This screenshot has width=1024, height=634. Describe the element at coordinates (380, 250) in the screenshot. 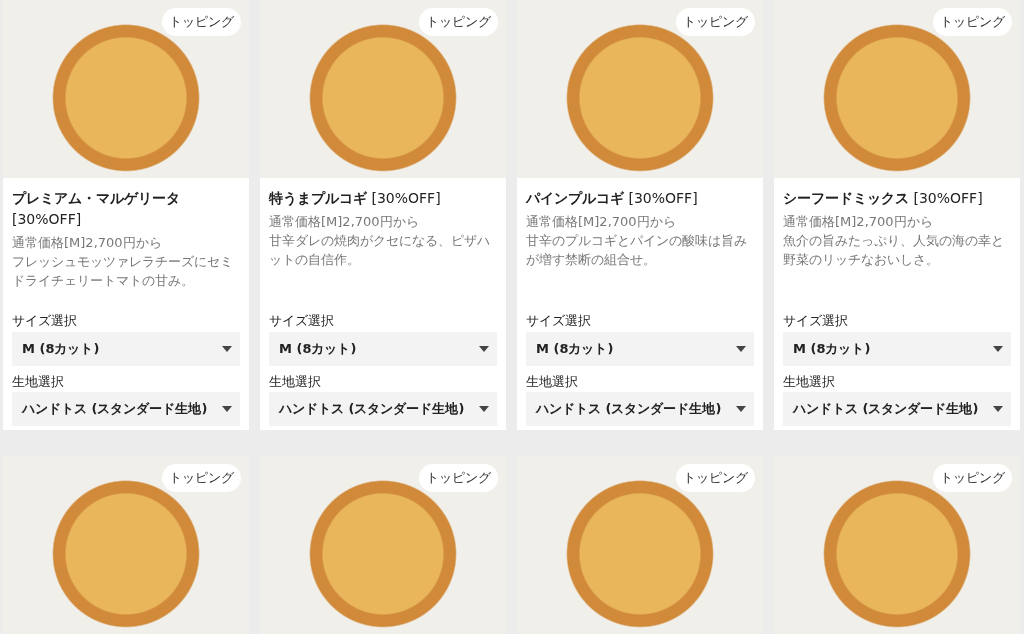

I see `description-text: 甘辛ダレの焼肉がクセになる、ピザハットの自信作。` at that location.